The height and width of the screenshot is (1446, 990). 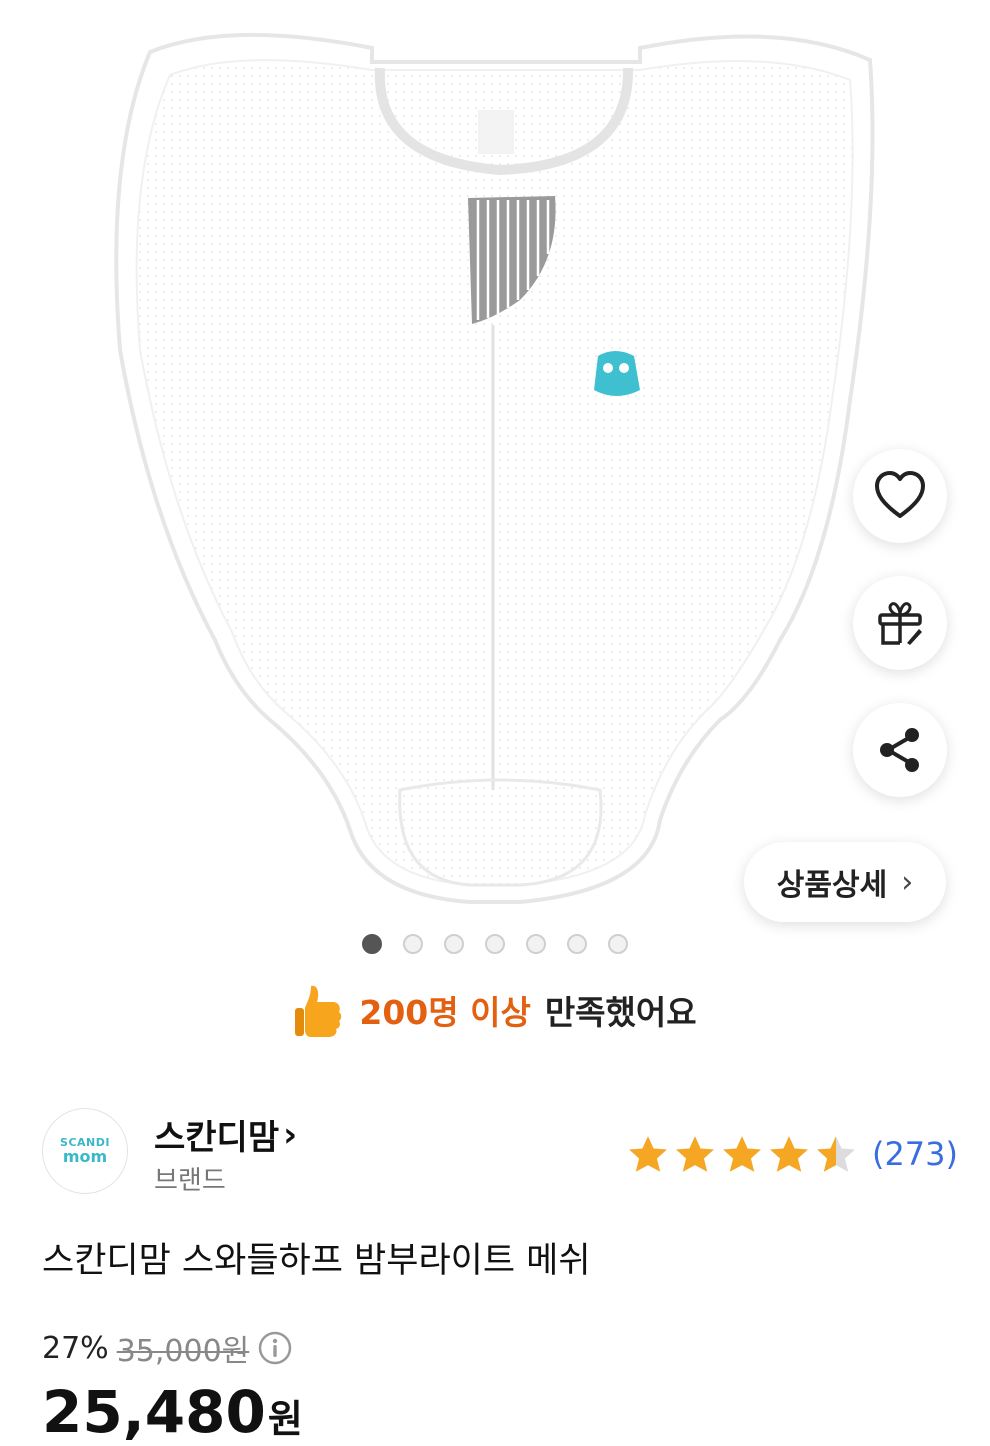 I want to click on brand-subtitle: 브랜드, so click(x=190, y=1181).